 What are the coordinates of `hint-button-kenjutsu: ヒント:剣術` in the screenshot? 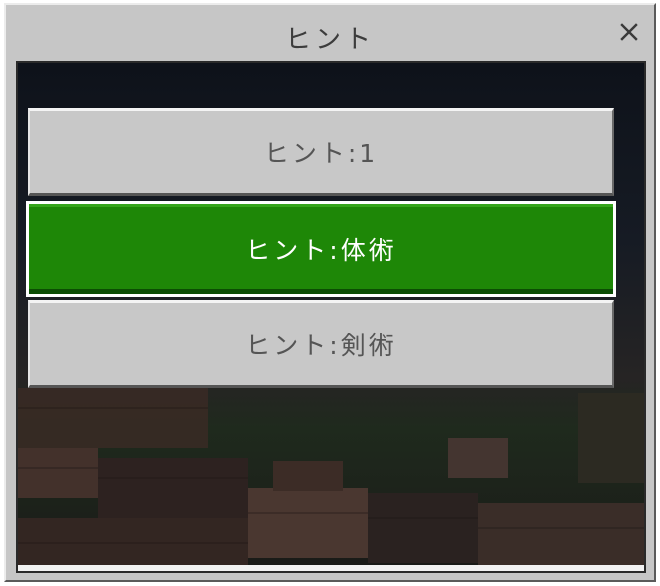 It's located at (321, 344).